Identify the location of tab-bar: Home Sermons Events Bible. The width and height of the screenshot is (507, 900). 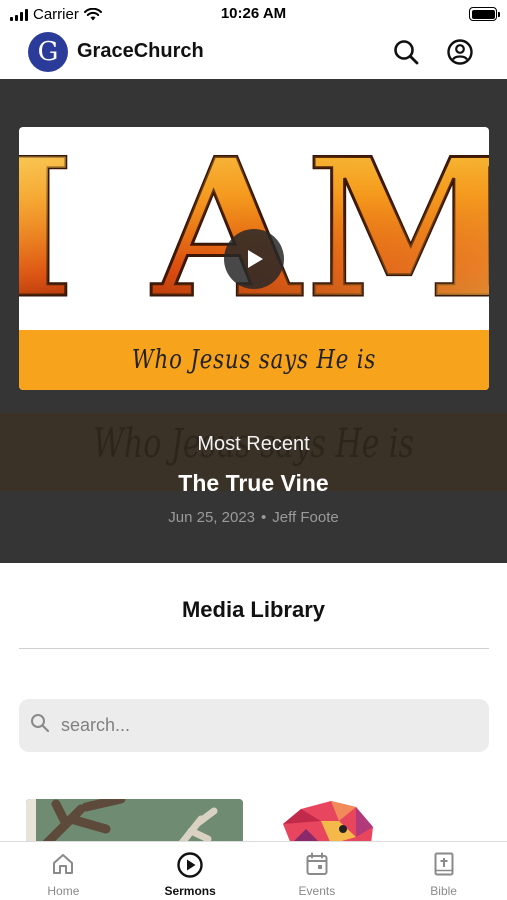
(253, 870).